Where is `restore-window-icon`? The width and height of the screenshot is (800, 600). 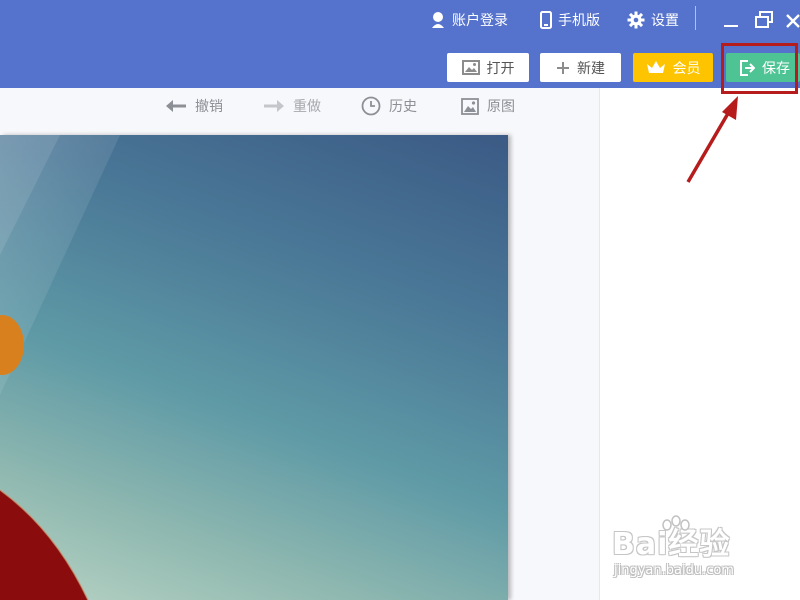
restore-window-icon is located at coordinates (764, 19).